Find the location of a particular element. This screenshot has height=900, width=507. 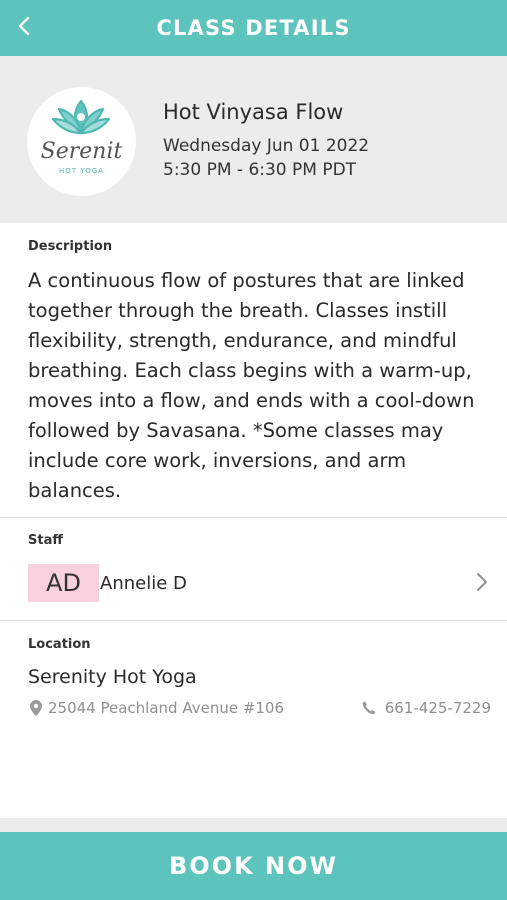

map-pin-icon is located at coordinates (36, 708).